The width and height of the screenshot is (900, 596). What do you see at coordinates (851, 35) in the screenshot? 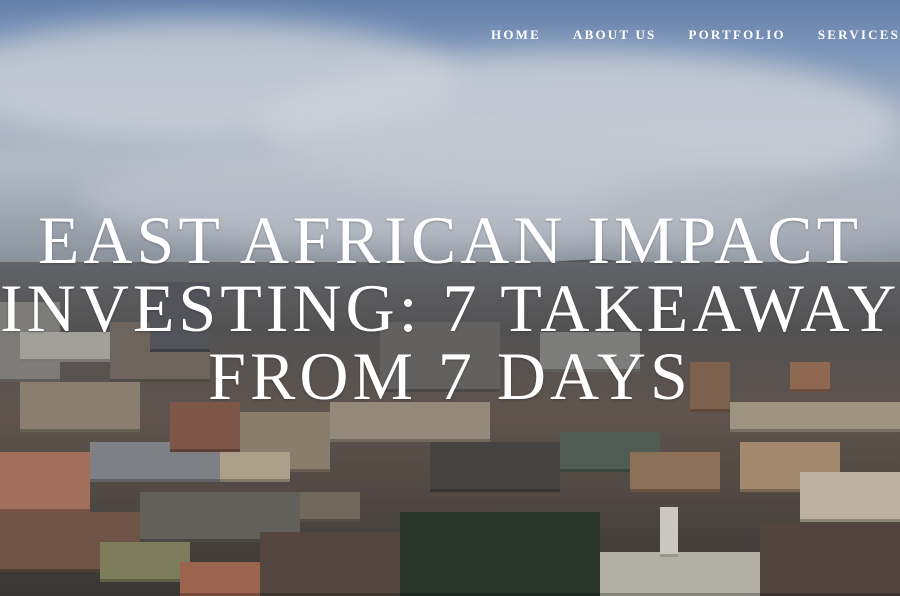
I see `nav-services-link: SERVICES` at bounding box center [851, 35].